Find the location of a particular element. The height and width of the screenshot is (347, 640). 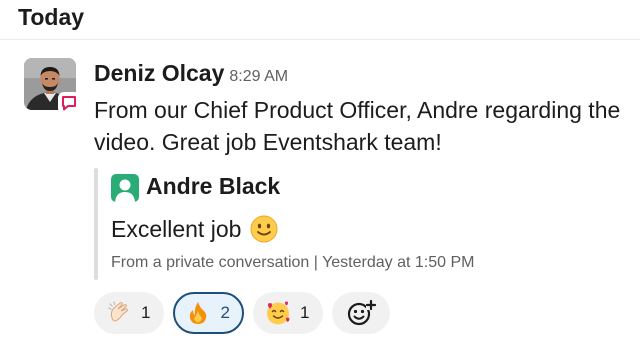

quote-author-name: Andre Black is located at coordinates (213, 186).